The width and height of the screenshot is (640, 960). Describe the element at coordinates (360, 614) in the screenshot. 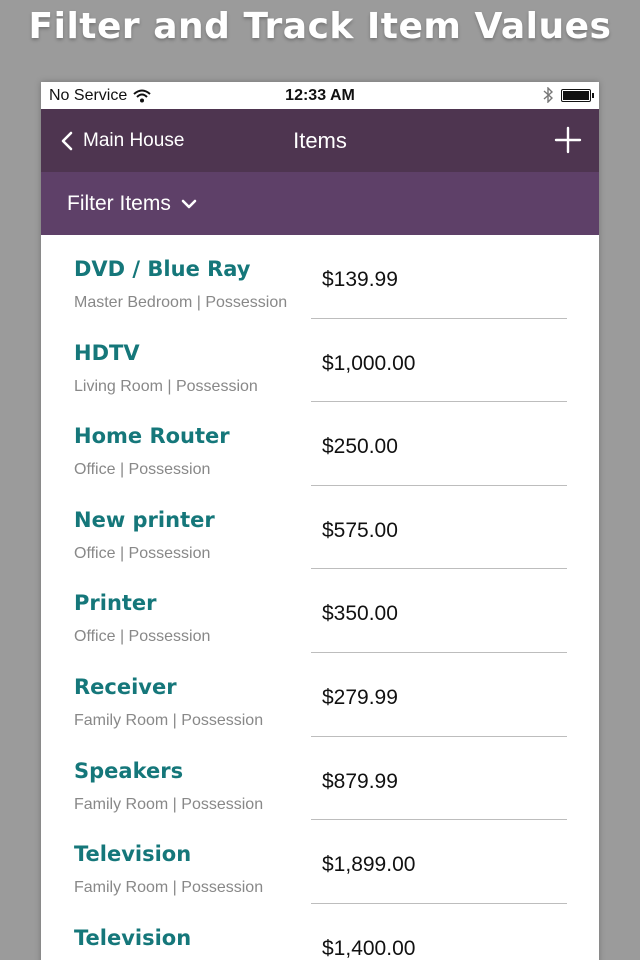

I see `item-value: $350.00` at that location.